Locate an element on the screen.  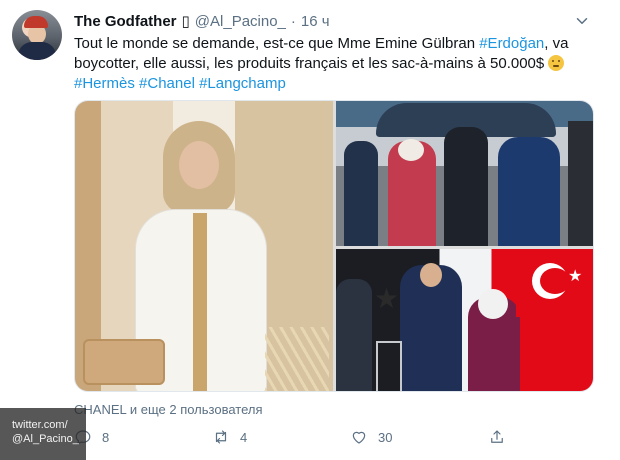
tweet-header: The Godfather ▯ @Al_Pacino_ · 16 ч is located at coordinates (202, 21).